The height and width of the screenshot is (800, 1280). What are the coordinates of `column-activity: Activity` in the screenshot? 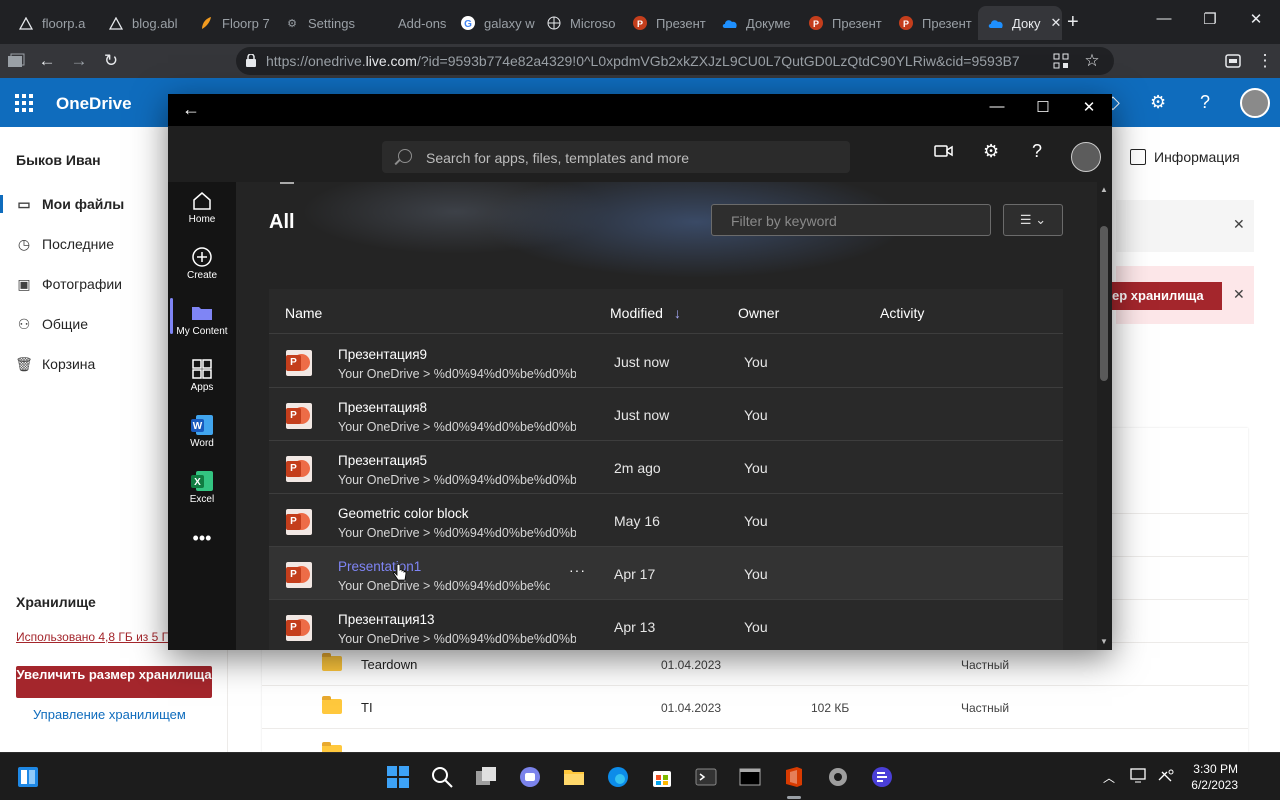 It's located at (902, 313).